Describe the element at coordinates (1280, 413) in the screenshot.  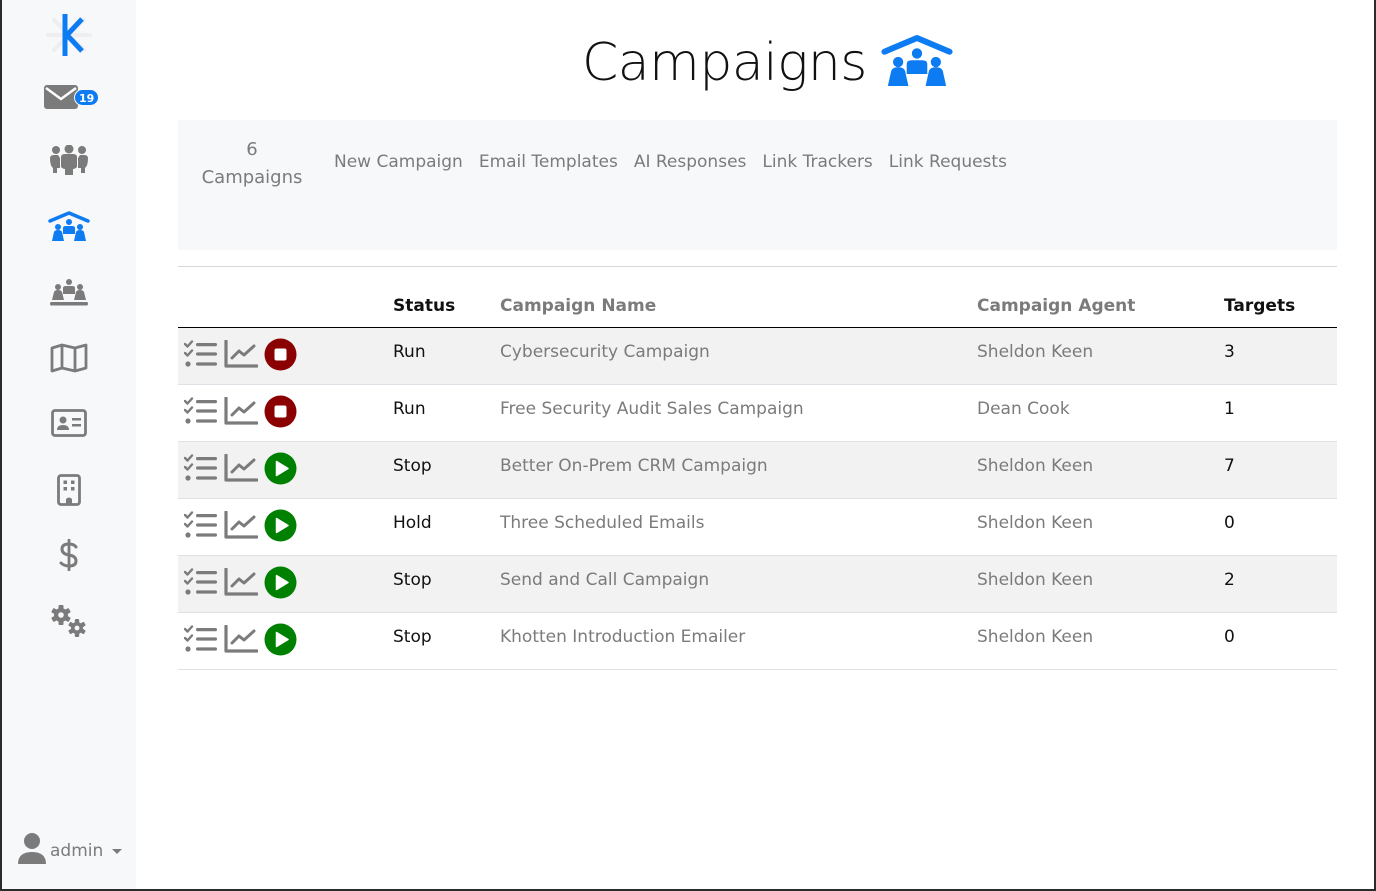
I see `campaign-targets: 1` at that location.